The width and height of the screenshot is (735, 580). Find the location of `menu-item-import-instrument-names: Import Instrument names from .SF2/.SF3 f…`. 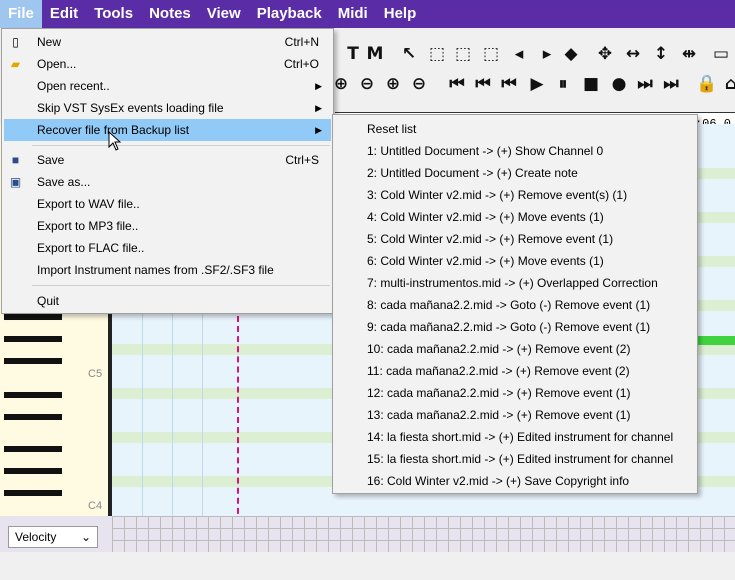

menu-item-import-instrument-names: Import Instrument names from .SF2/.SF3 f… is located at coordinates (167, 270).